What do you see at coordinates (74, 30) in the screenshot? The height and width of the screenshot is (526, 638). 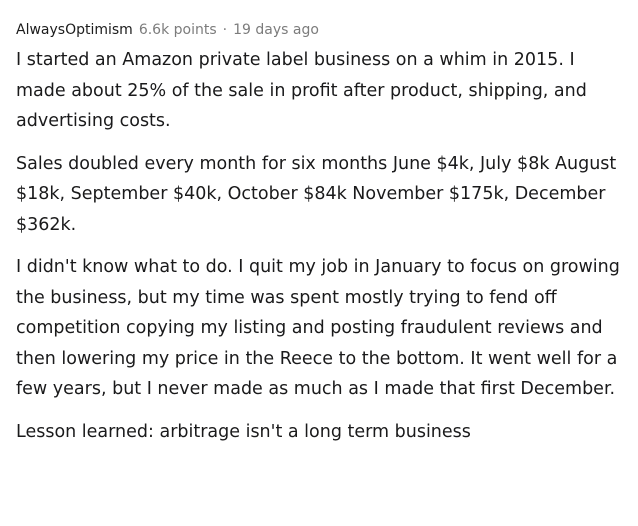 I see `author-username: AlwaysOptimism` at bounding box center [74, 30].